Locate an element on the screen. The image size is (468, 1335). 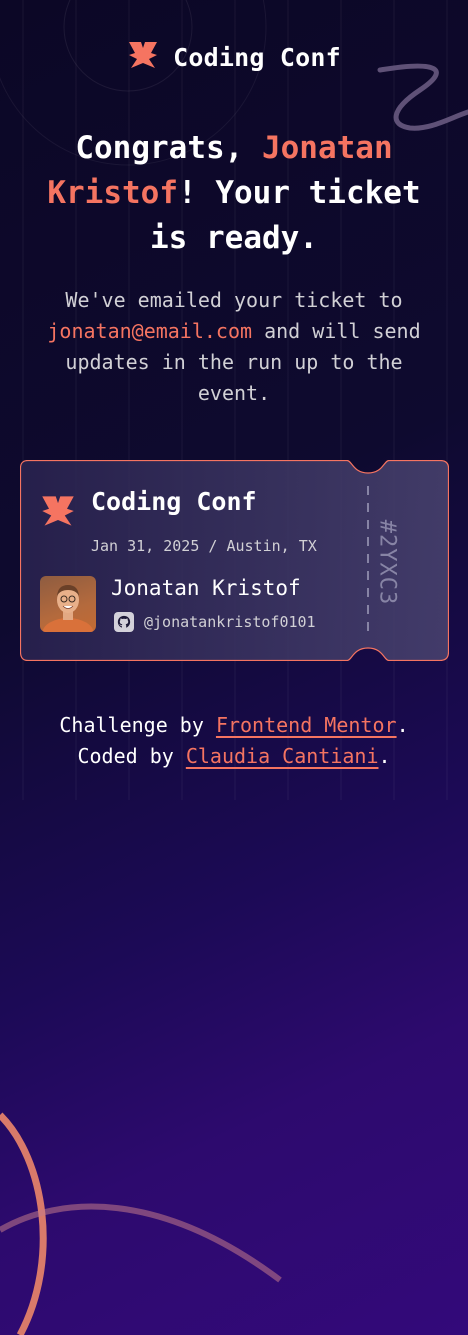
coded-suffix: . is located at coordinates (384, 756).